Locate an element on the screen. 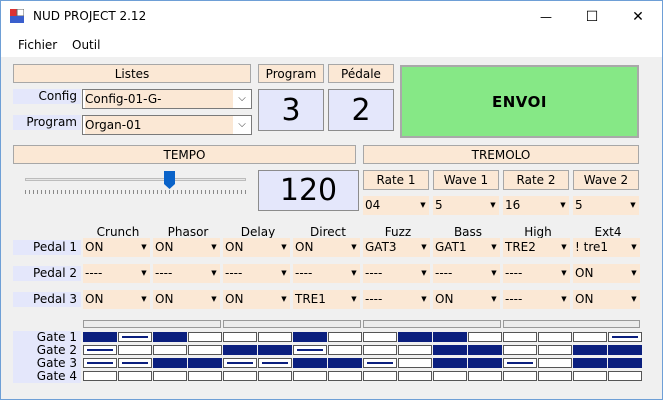 The image size is (663, 400). effect-select: TRE2 ▼ is located at coordinates (536, 247).